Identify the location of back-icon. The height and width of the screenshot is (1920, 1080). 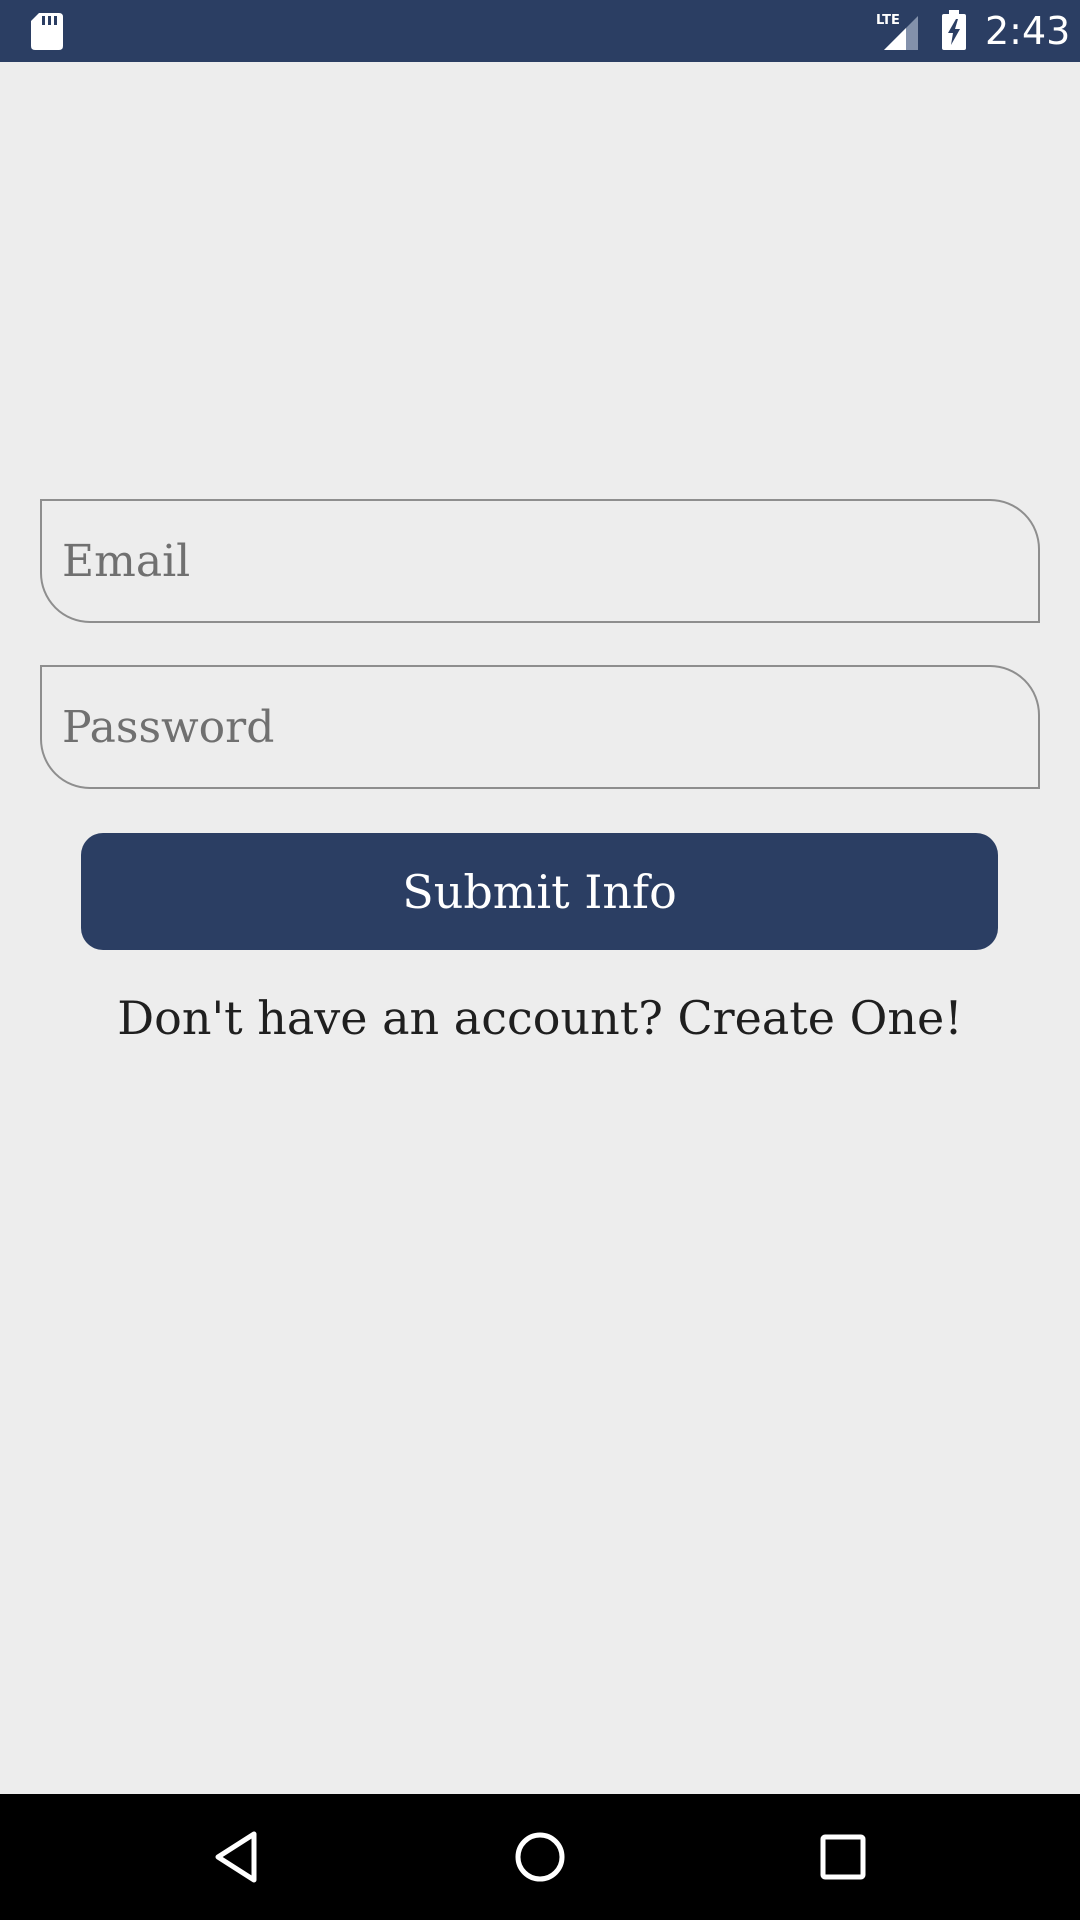
(236, 1857).